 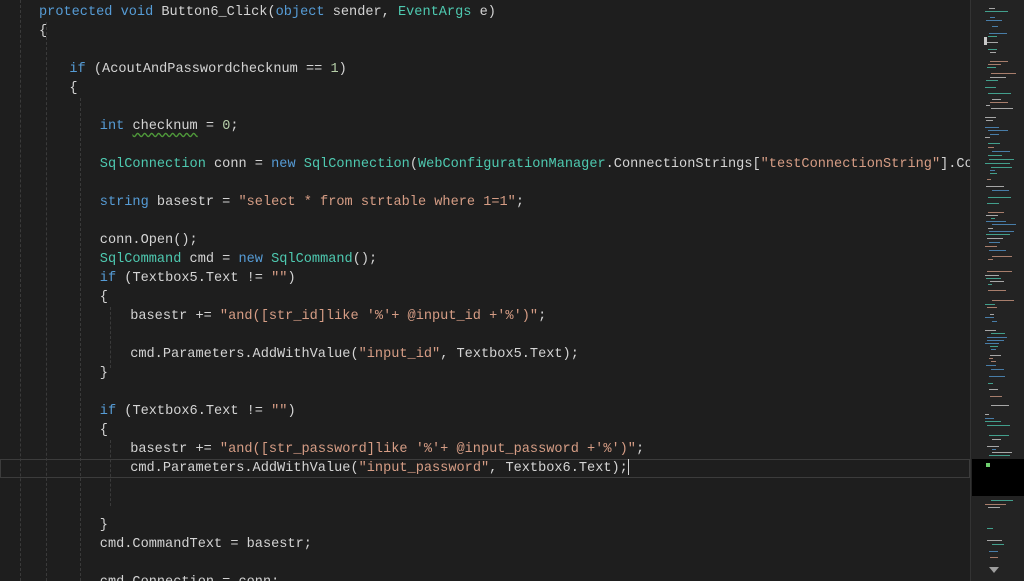 I want to click on code-line: if (Textbox5.Text != ""), so click(x=485, y=278).